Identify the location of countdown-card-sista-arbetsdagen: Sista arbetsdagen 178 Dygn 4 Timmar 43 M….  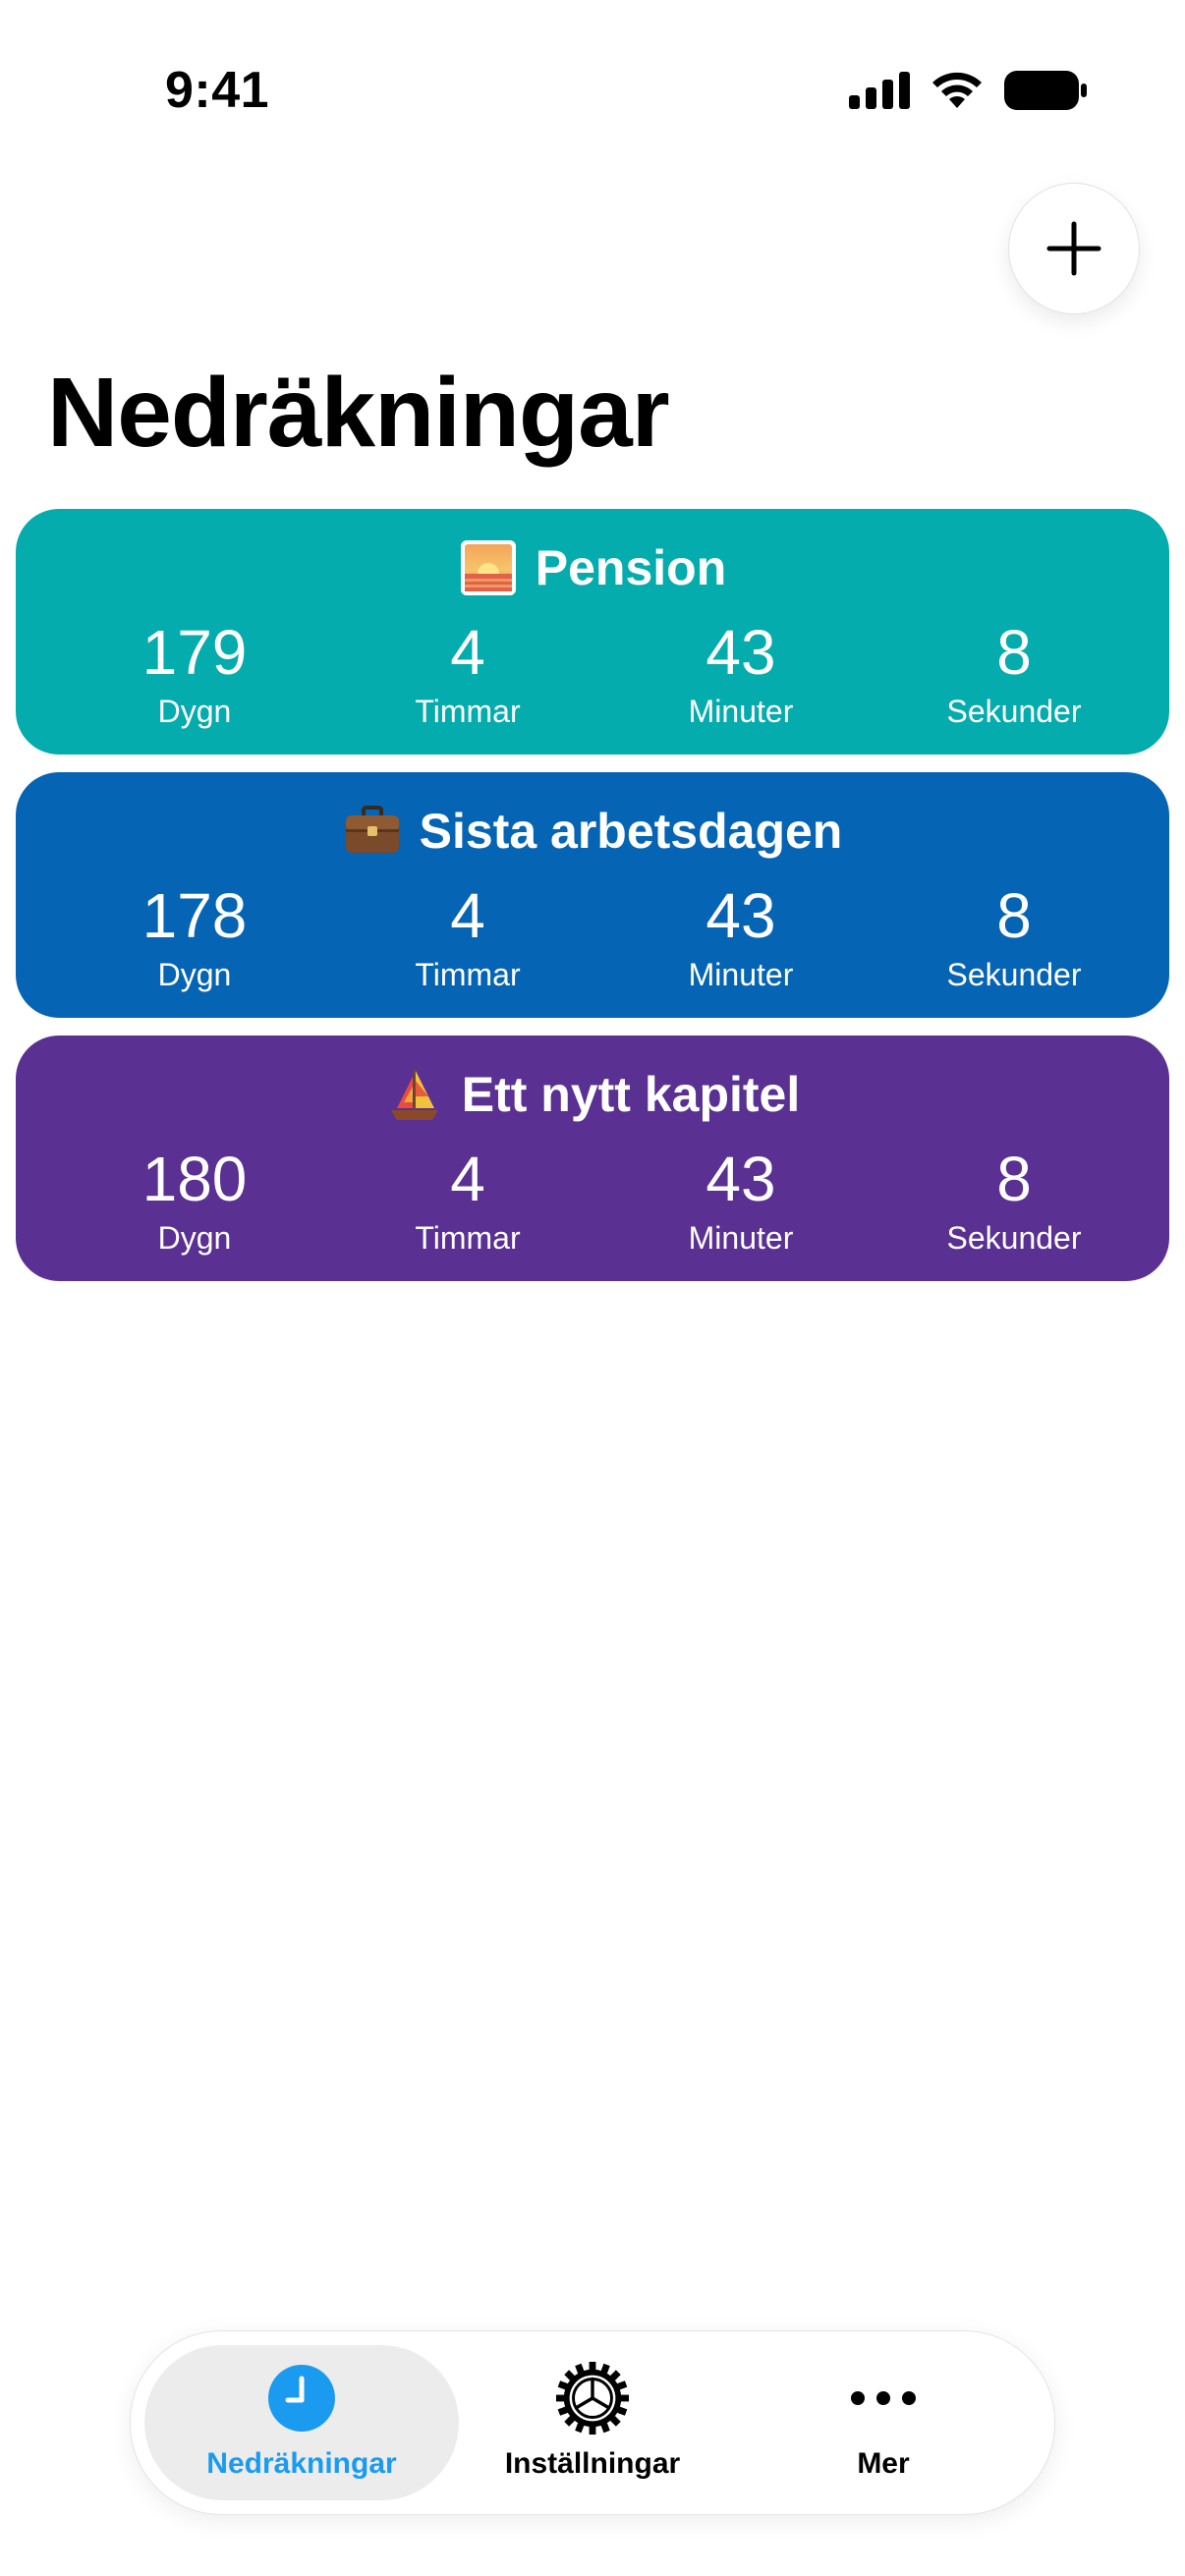
(592, 895).